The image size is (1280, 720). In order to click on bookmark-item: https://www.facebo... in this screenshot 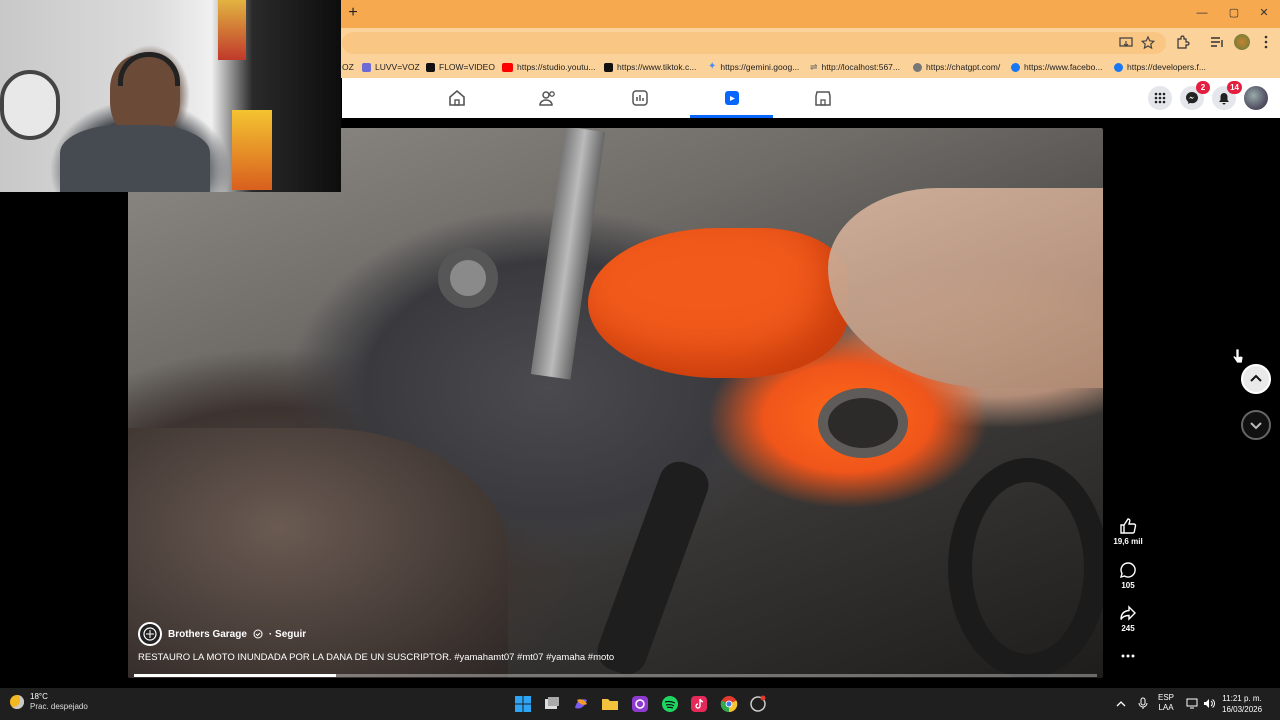, I will do `click(1056, 67)`.